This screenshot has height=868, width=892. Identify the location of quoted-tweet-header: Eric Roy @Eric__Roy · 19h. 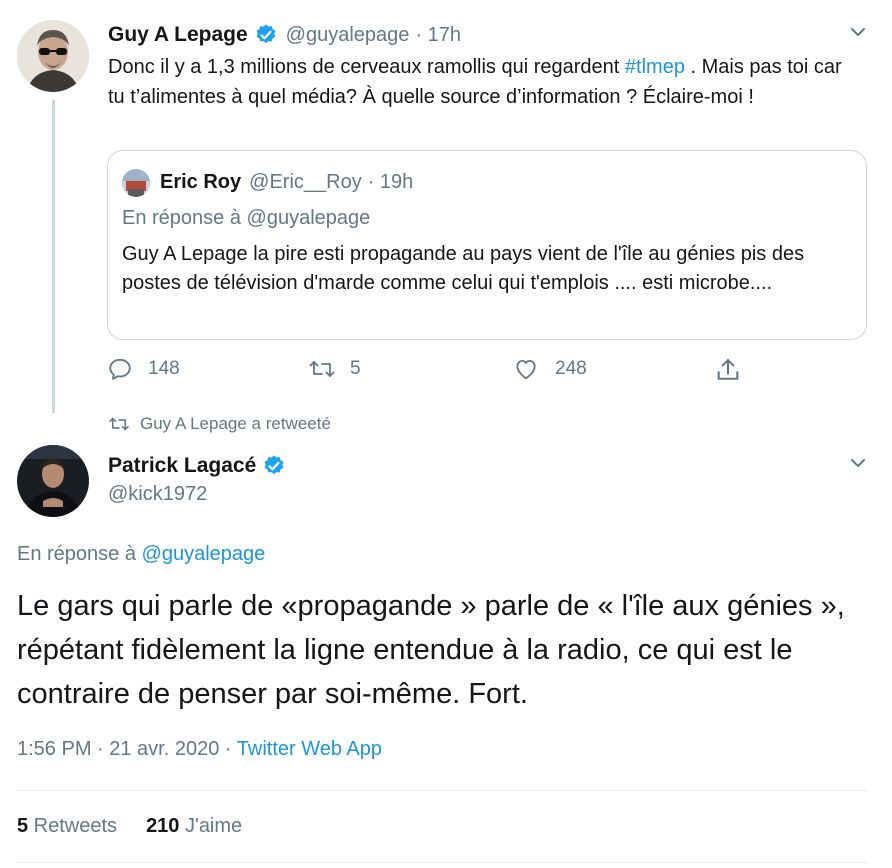
(286, 182).